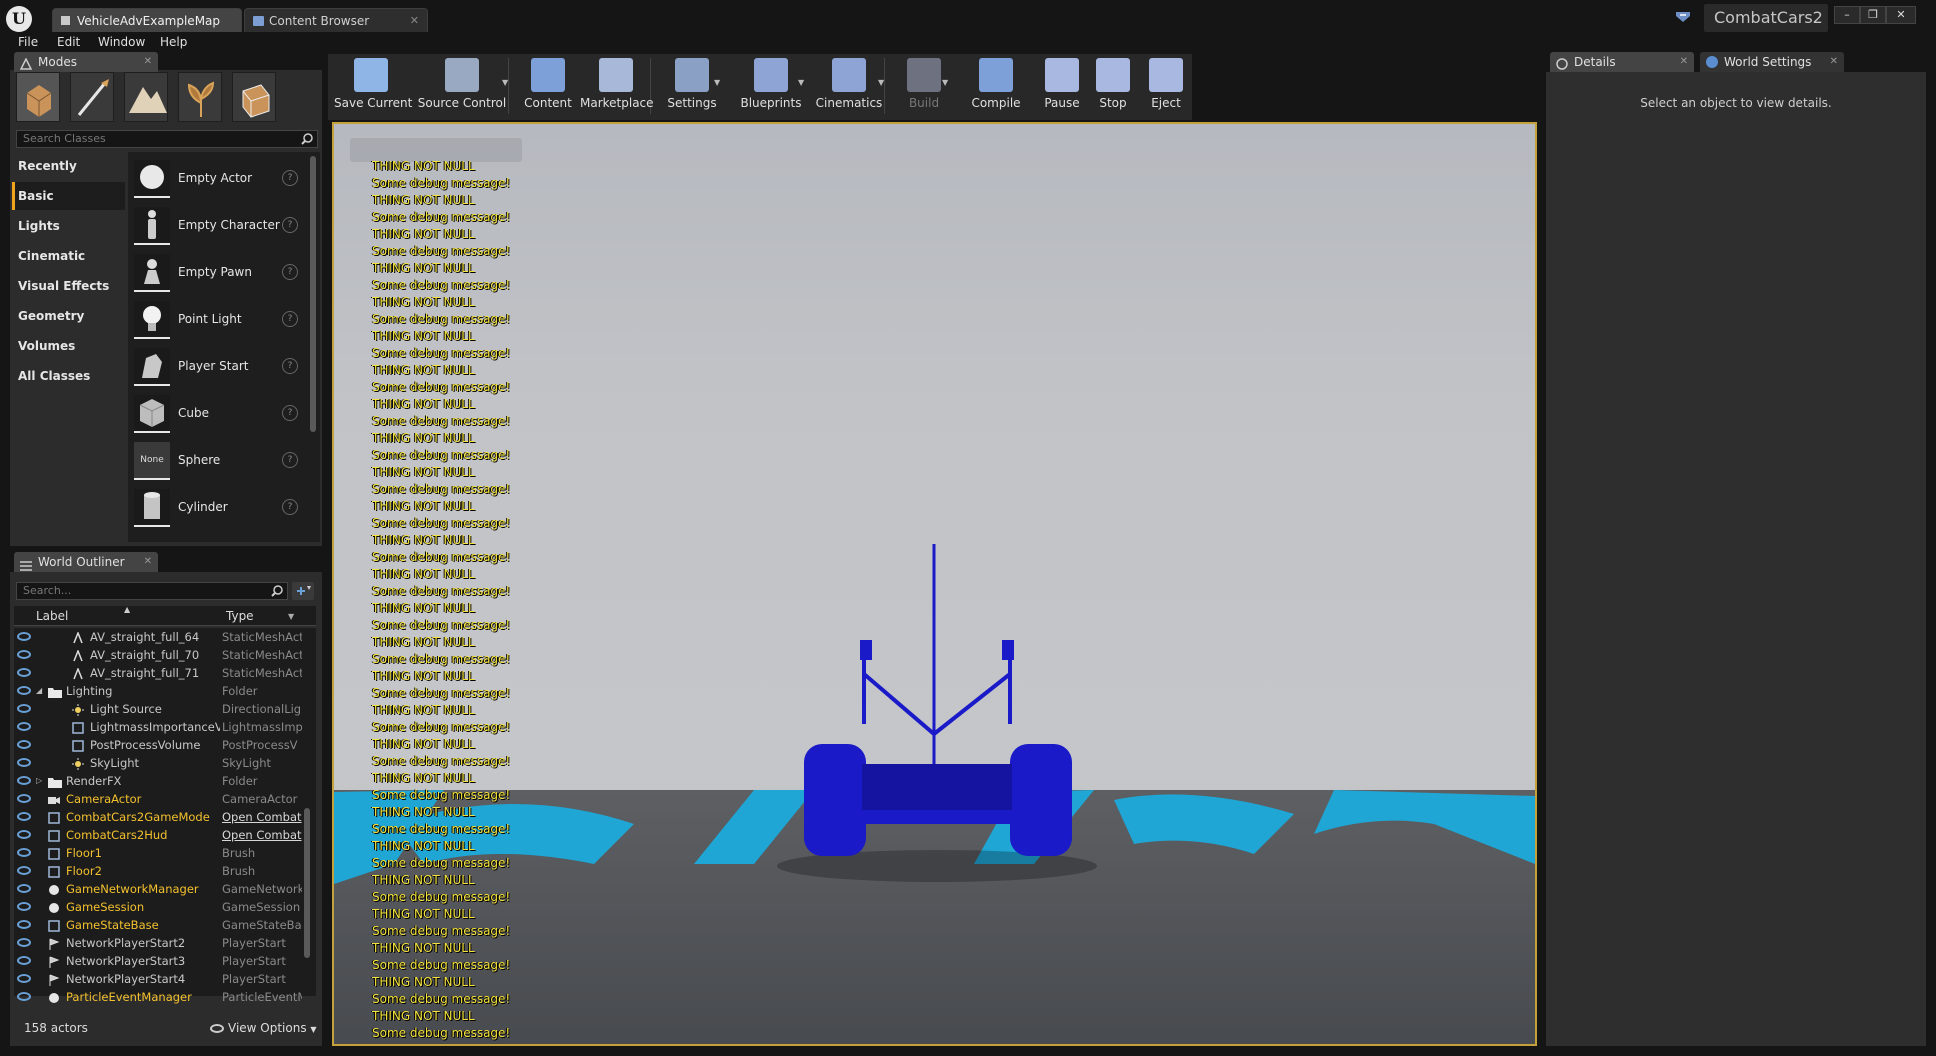 The height and width of the screenshot is (1056, 1936). Describe the element at coordinates (160, 691) in the screenshot. I see `outliner-row: ◢ Lighting Folder` at that location.